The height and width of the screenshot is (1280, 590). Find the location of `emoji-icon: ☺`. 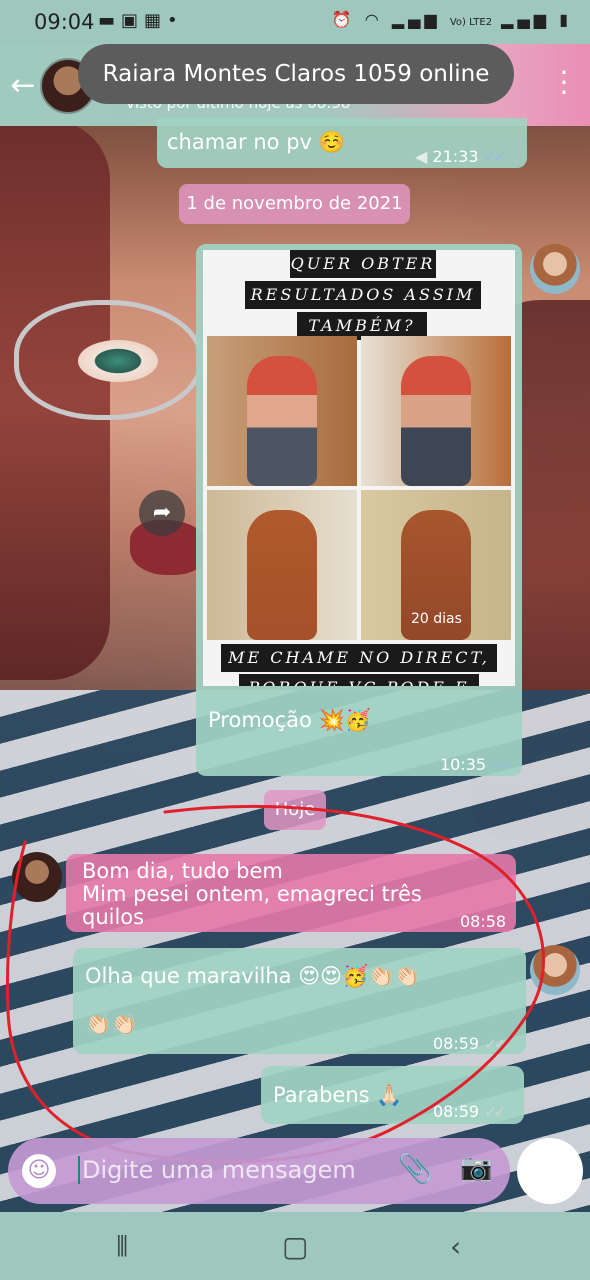

emoji-icon: ☺ is located at coordinates (39, 1171).